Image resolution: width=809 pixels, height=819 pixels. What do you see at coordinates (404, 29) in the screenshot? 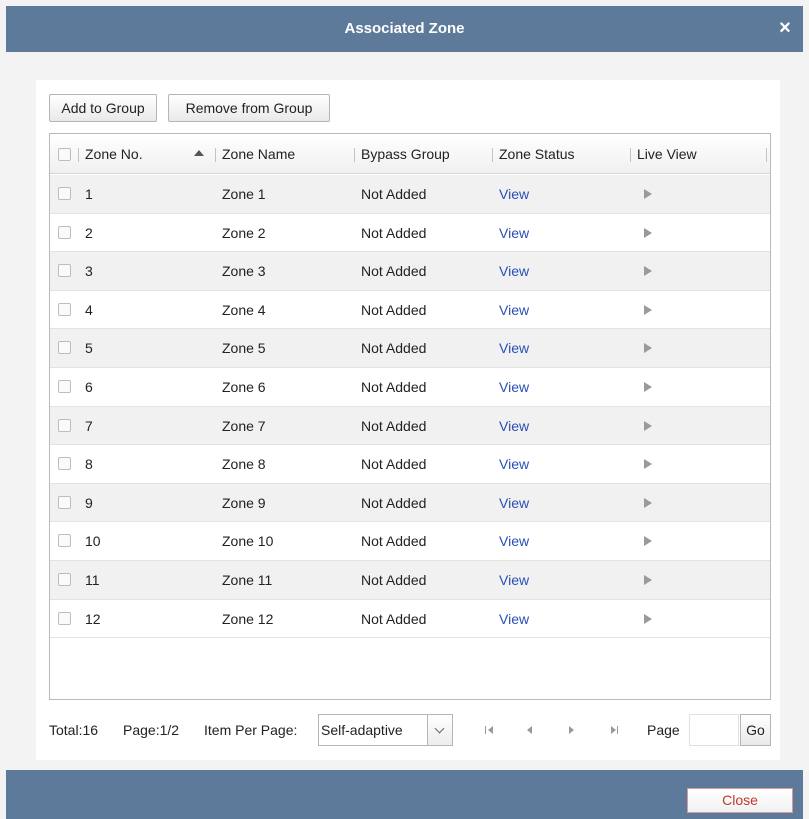
I see `dialog-title-bar: Associated Zone ×` at bounding box center [404, 29].